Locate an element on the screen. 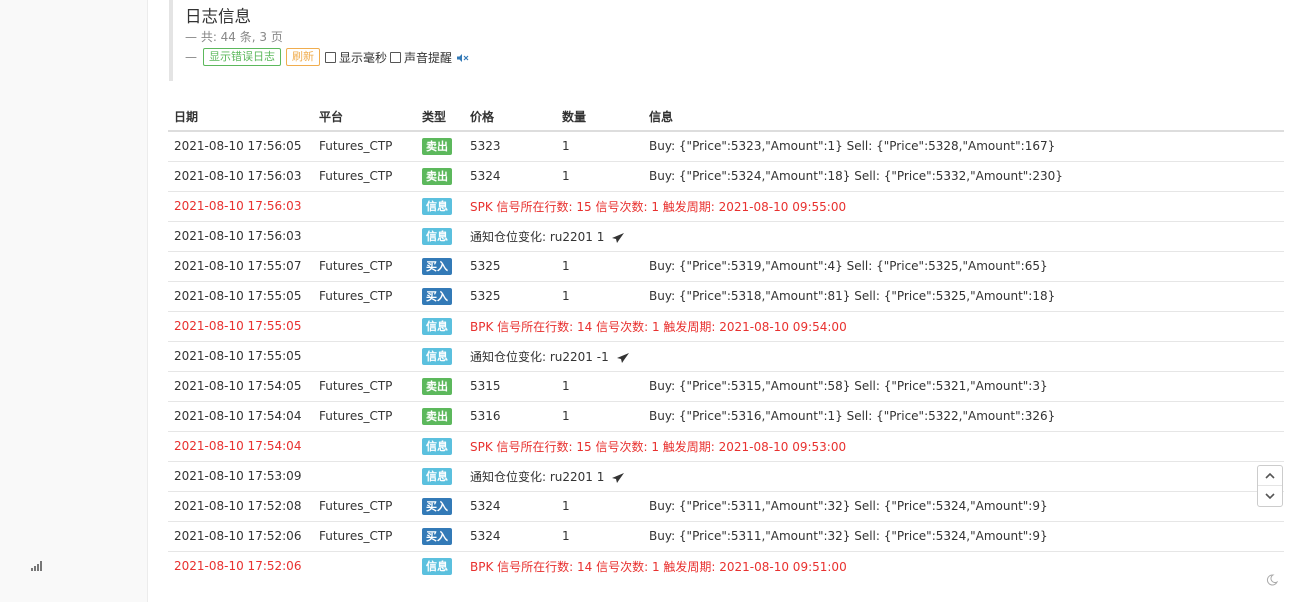 This screenshot has height=602, width=1300. chevron-up-icon is located at coordinates (1270, 475).